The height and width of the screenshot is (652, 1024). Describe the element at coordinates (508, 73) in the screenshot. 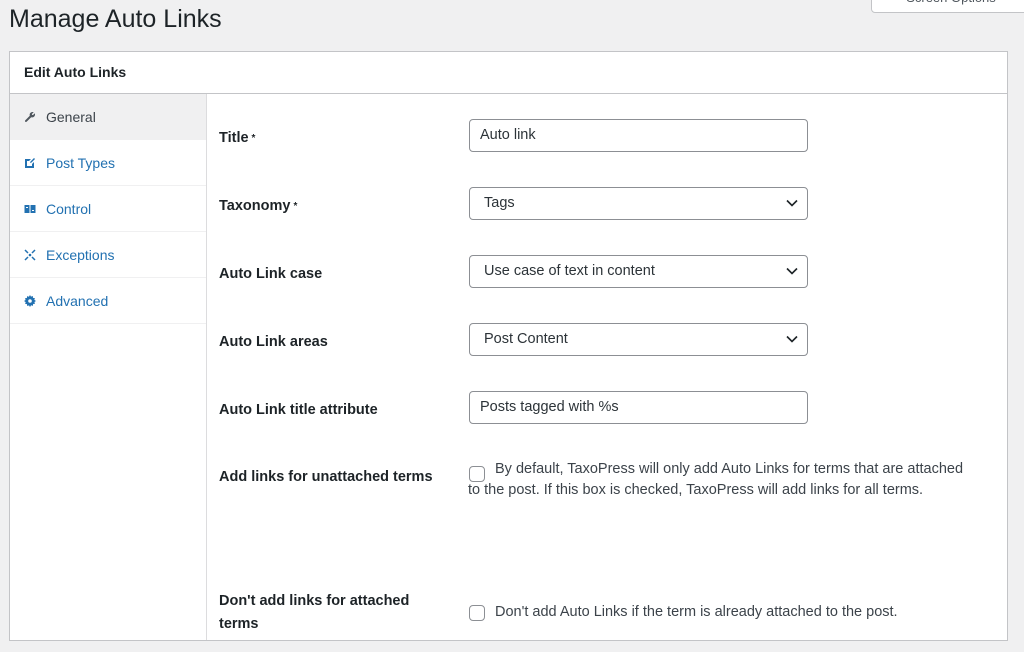

I see `panel-title: Edit Auto Links` at that location.